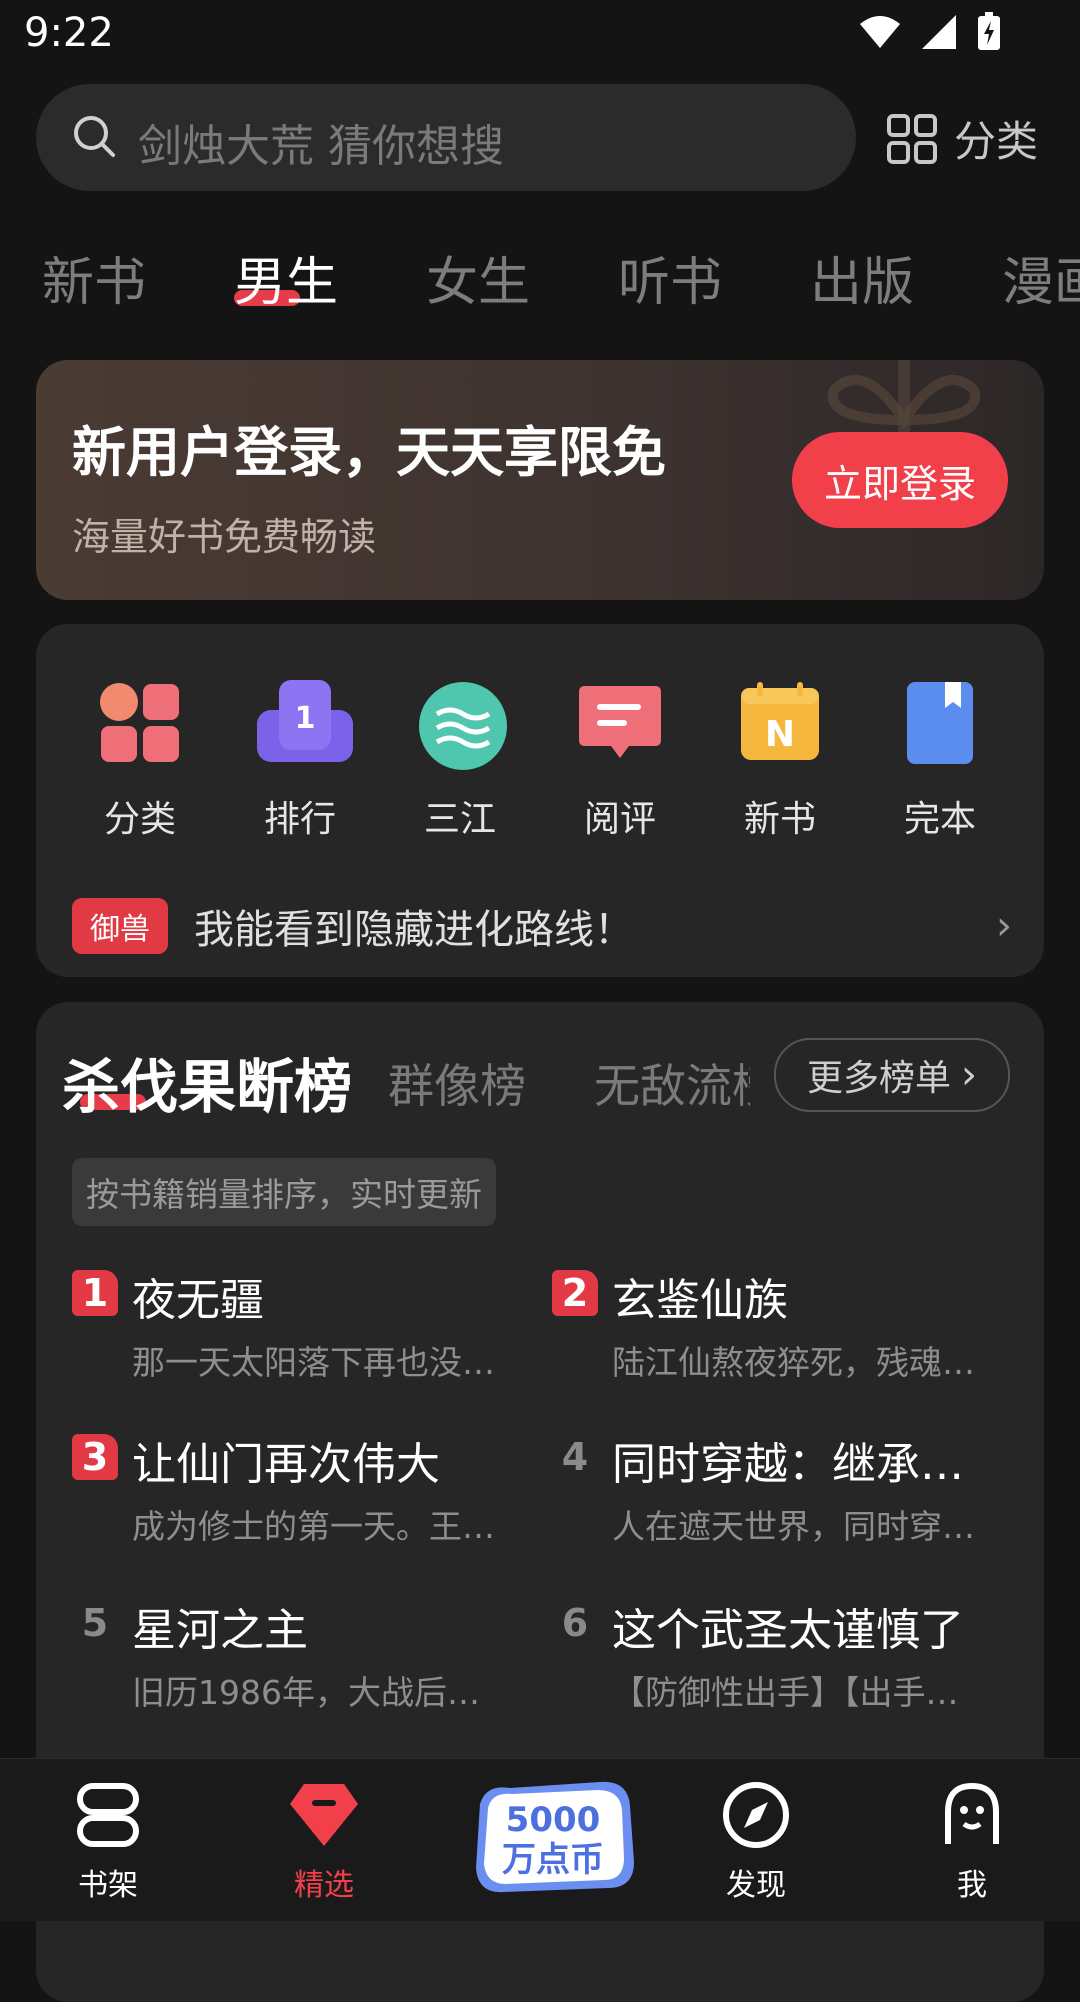 The height and width of the screenshot is (2002, 1080). I want to click on promo-row: 御兽 我能看到隐藏进化路线！ ›, so click(542, 926).